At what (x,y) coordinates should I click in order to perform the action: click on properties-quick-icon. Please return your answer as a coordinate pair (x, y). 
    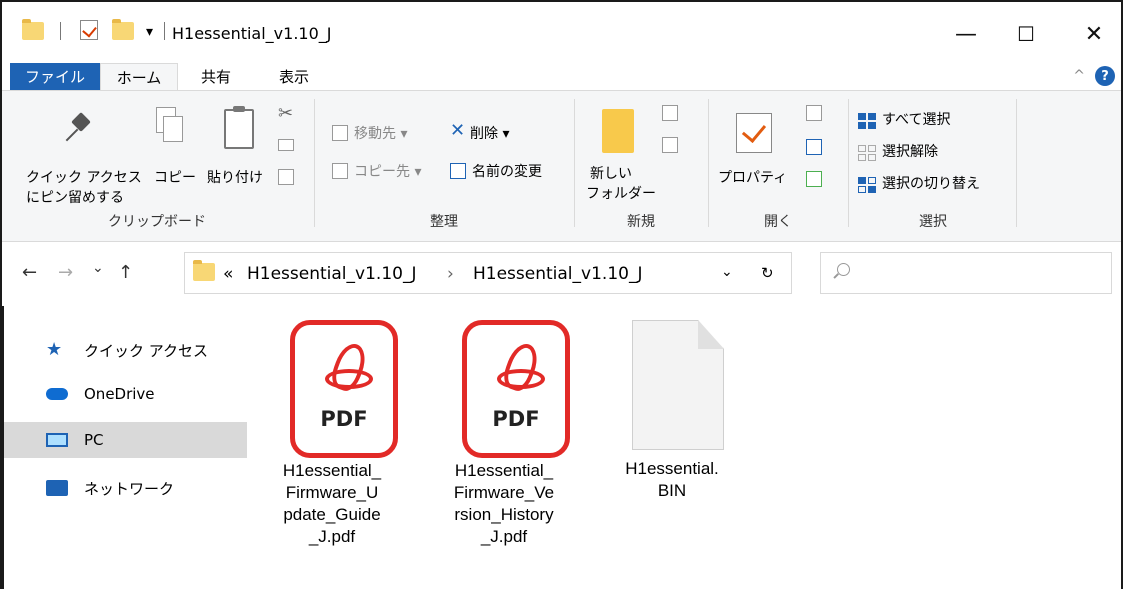
    Looking at the image, I should click on (89, 30).